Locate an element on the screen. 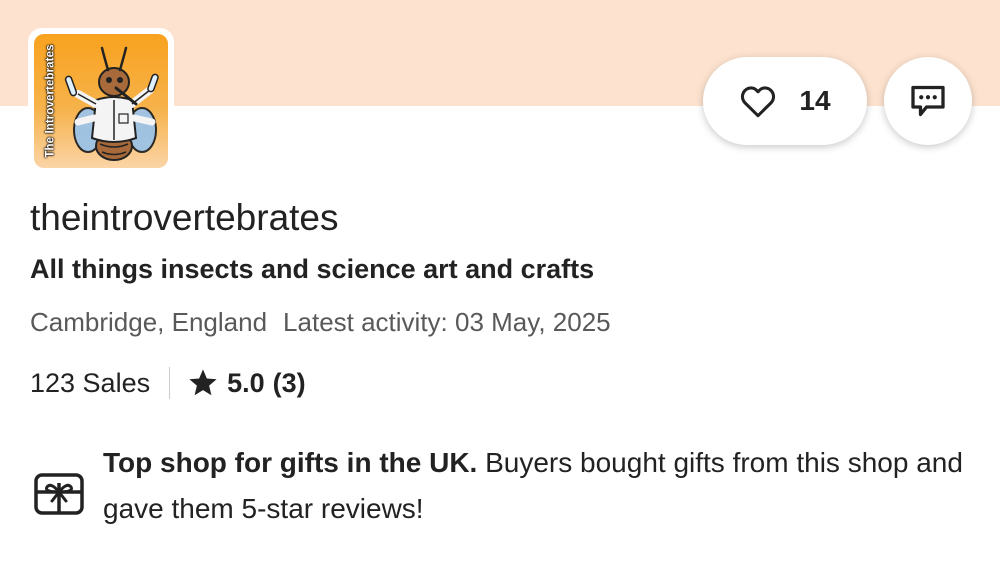 Image resolution: width=1000 pixels, height=561 pixels. stats-divider is located at coordinates (170, 383).